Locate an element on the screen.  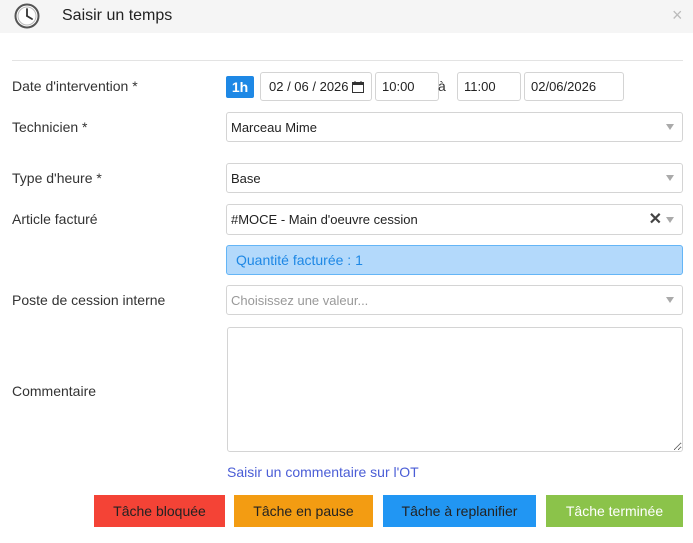
date-input: 02 / 06 / 2026 is located at coordinates (316, 86).